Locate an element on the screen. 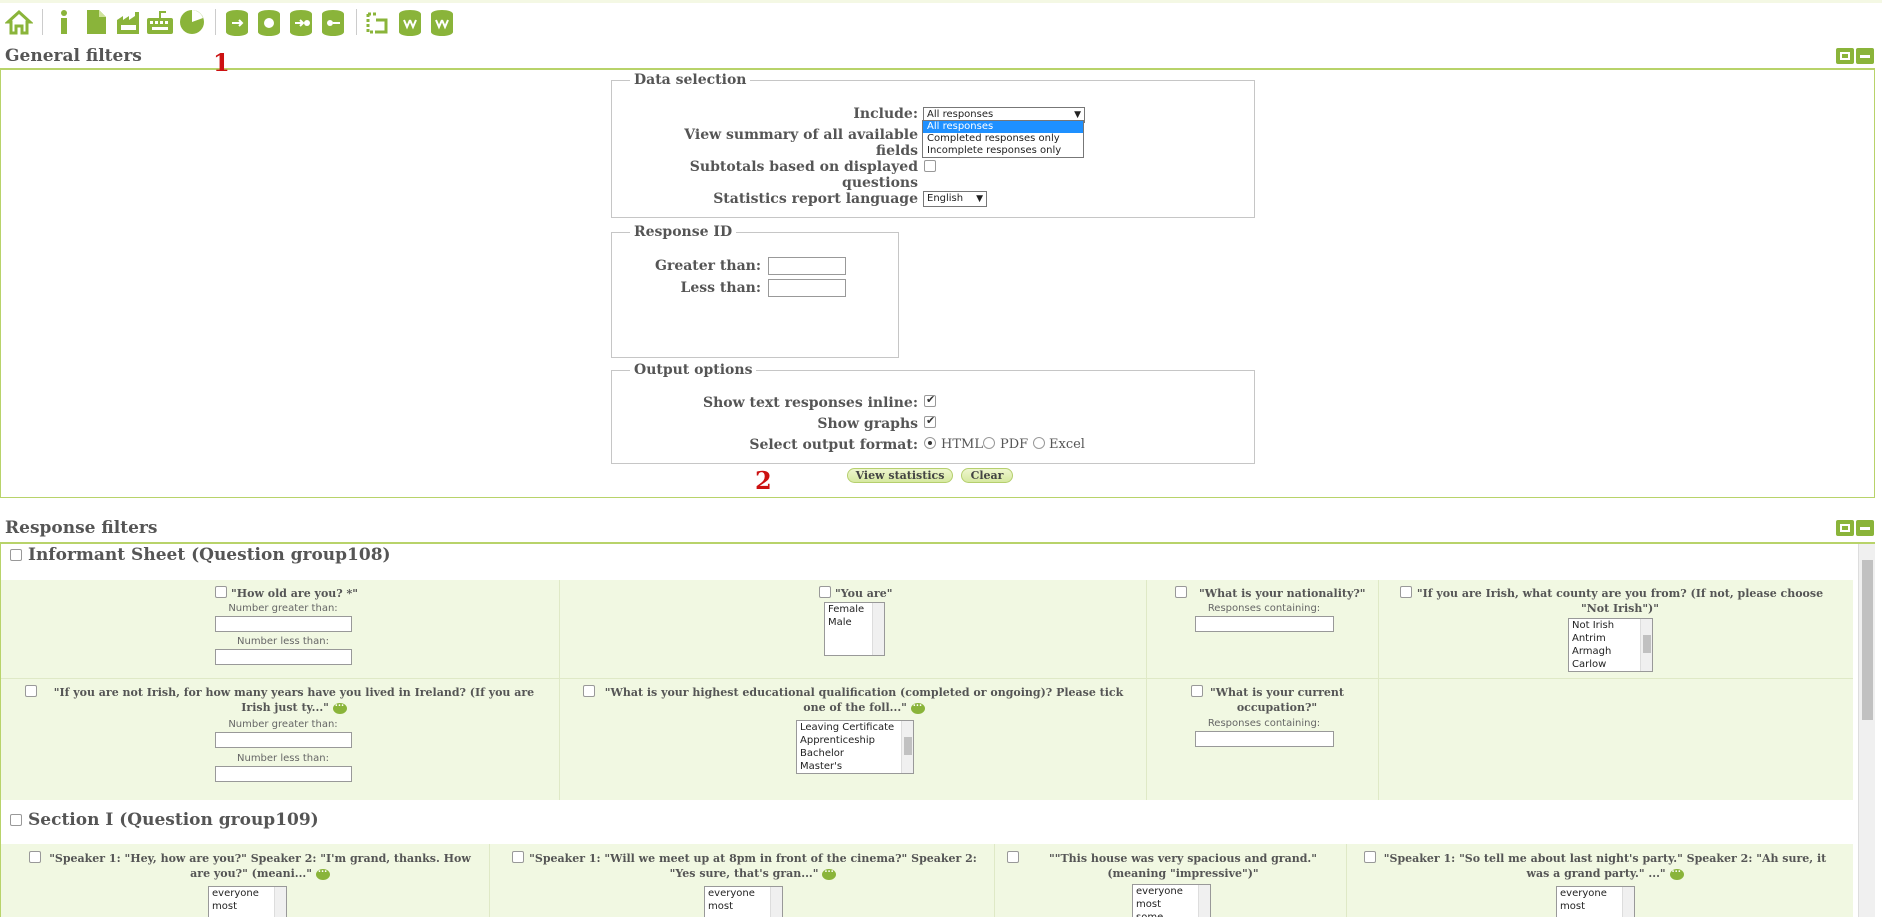 The height and width of the screenshot is (917, 1882). q-age-greater-label: Number greater than: is located at coordinates (283, 608).